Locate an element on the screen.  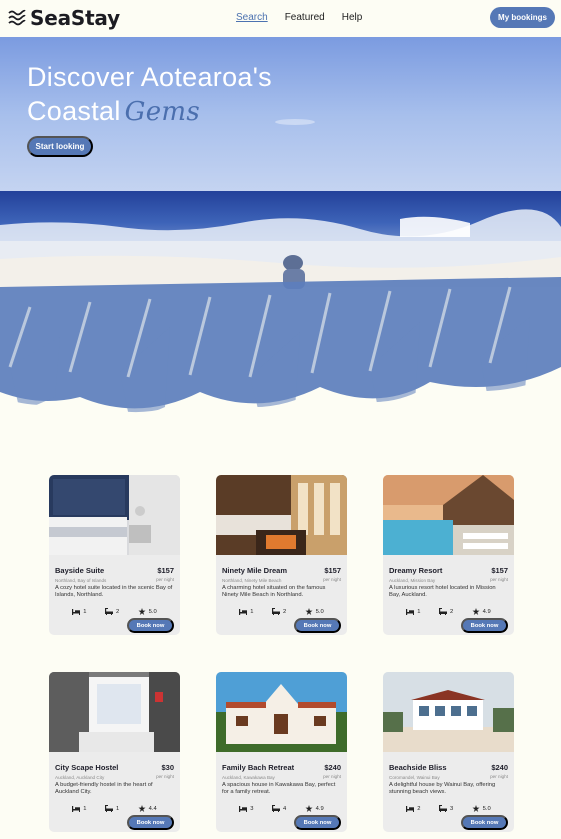
baths-count: 4 is located at coordinates (284, 808).